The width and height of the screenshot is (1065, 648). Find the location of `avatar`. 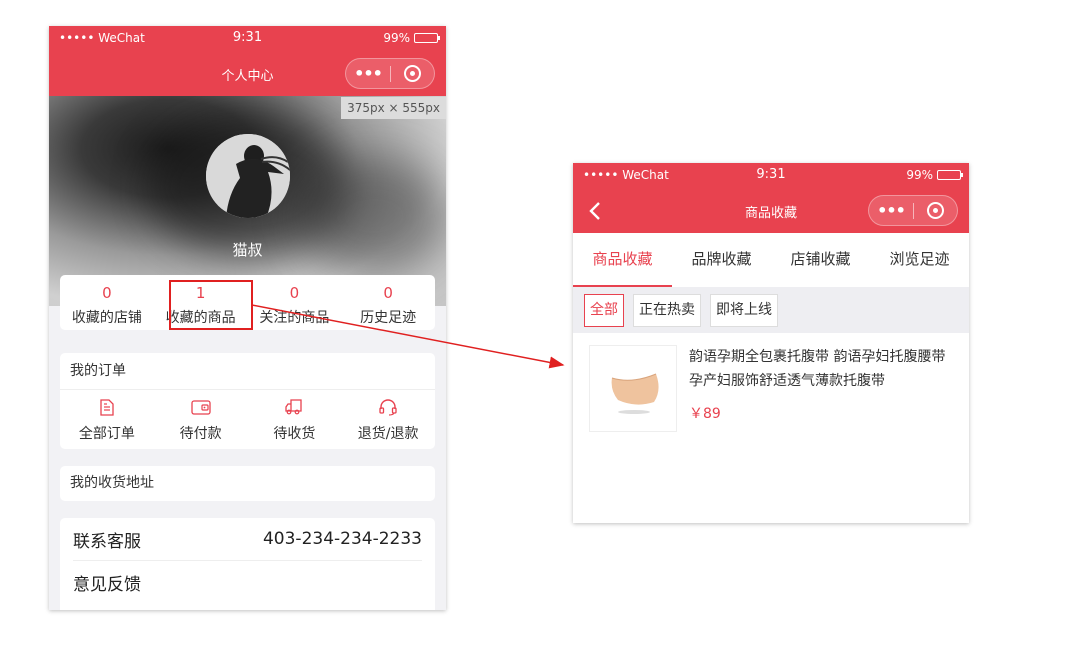

avatar is located at coordinates (248, 176).